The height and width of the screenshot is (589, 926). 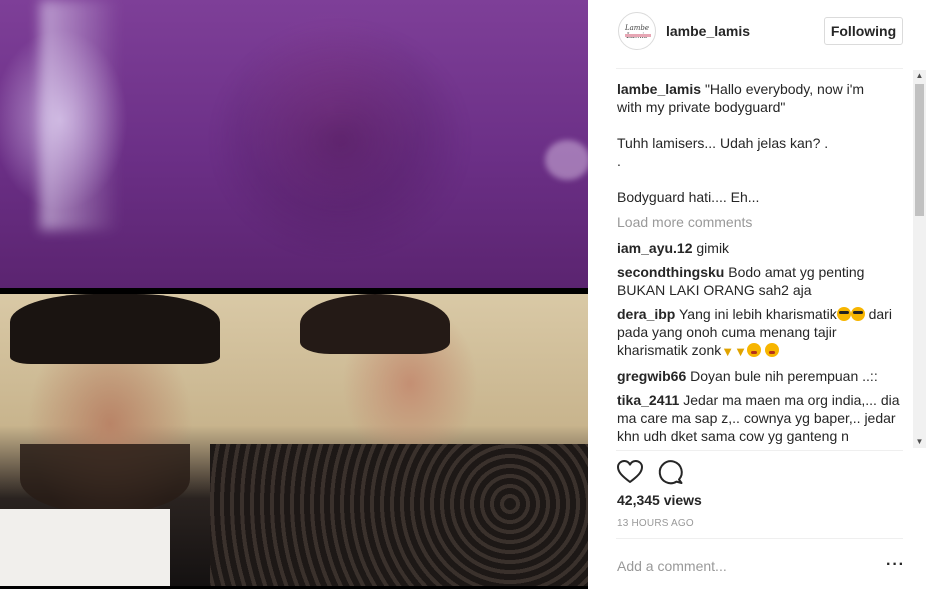 What do you see at coordinates (742, 566) in the screenshot?
I see `add-comment-input` at bounding box center [742, 566].